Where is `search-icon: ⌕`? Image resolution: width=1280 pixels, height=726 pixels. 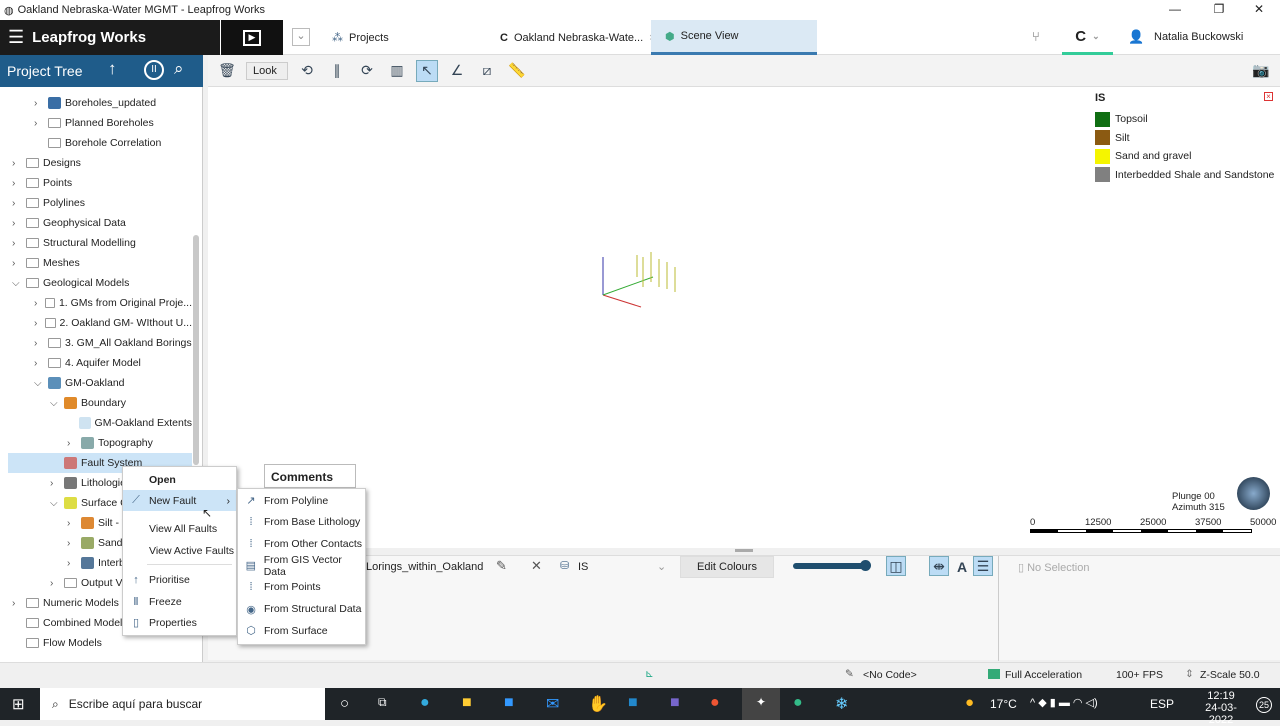 search-icon: ⌕ is located at coordinates (179, 69).